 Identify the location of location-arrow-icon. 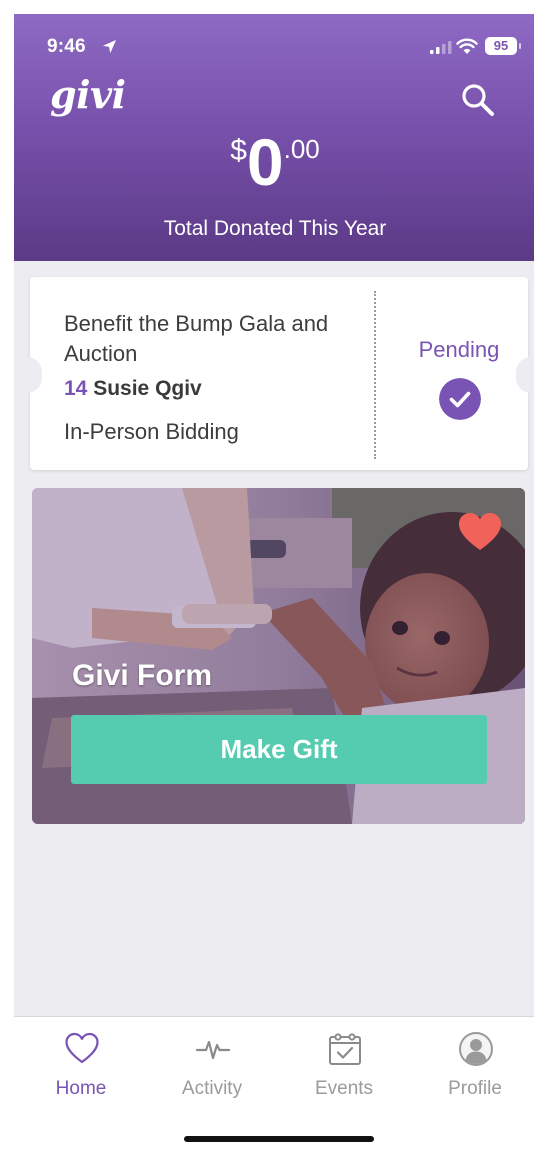
(109, 46).